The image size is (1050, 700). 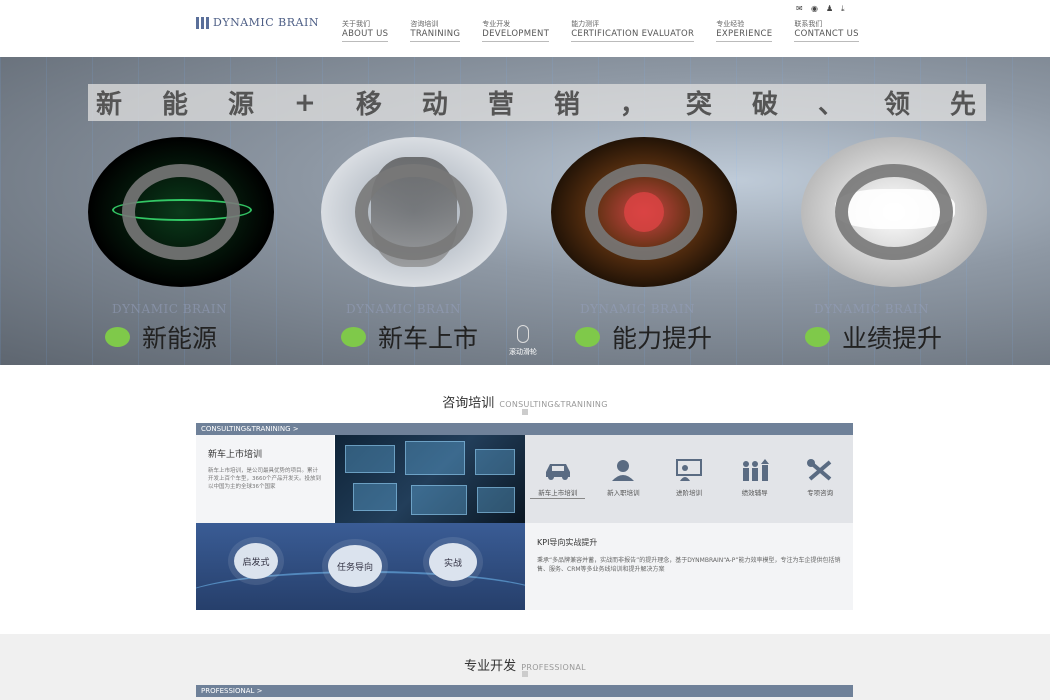 I want to click on nav-contact-cn: 联系我们, so click(x=808, y=24).